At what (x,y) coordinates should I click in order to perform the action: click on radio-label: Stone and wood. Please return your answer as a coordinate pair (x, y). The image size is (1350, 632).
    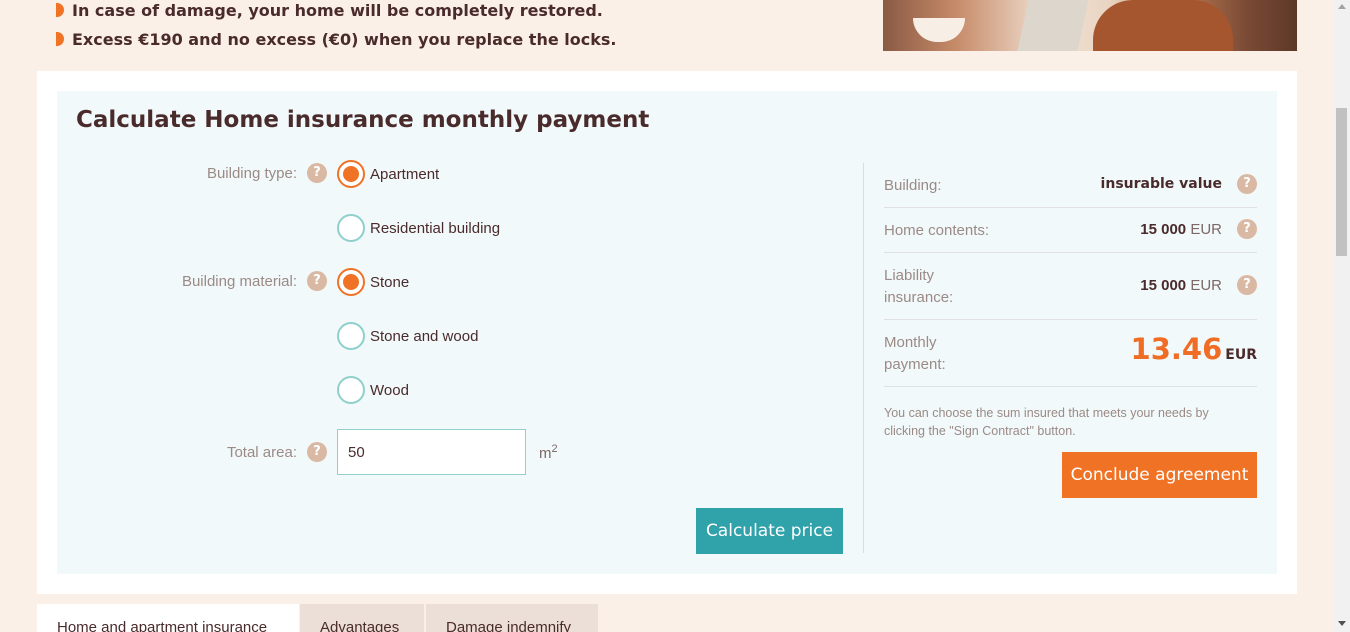
    Looking at the image, I should click on (424, 336).